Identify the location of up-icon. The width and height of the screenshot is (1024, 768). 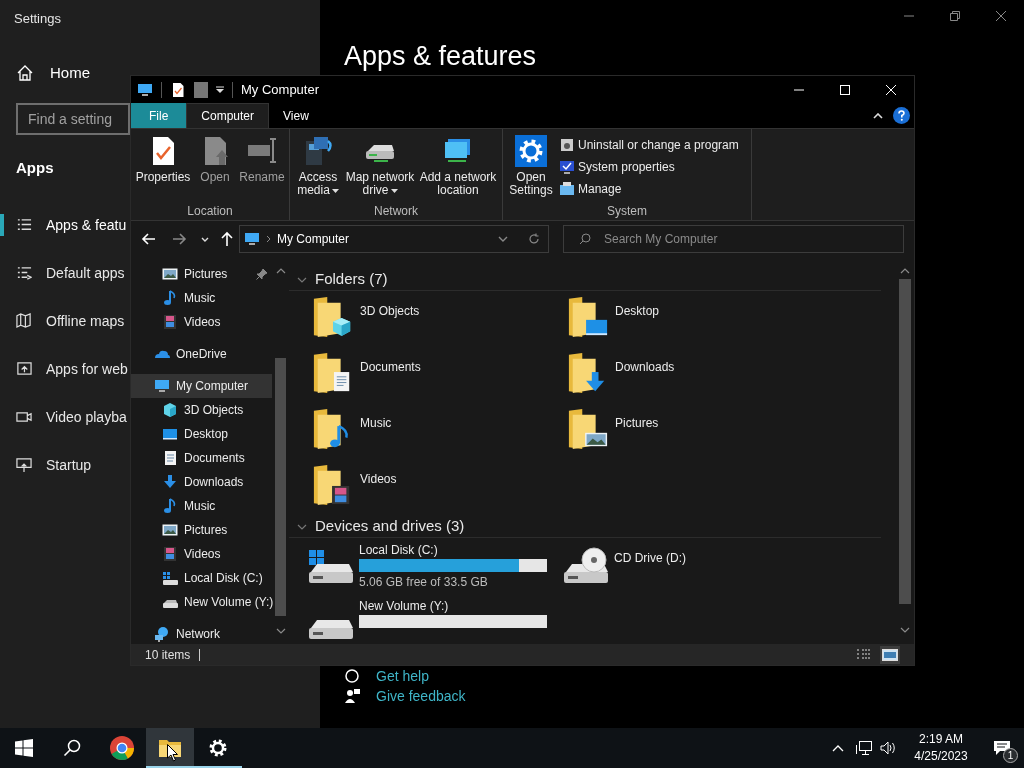
(227, 239).